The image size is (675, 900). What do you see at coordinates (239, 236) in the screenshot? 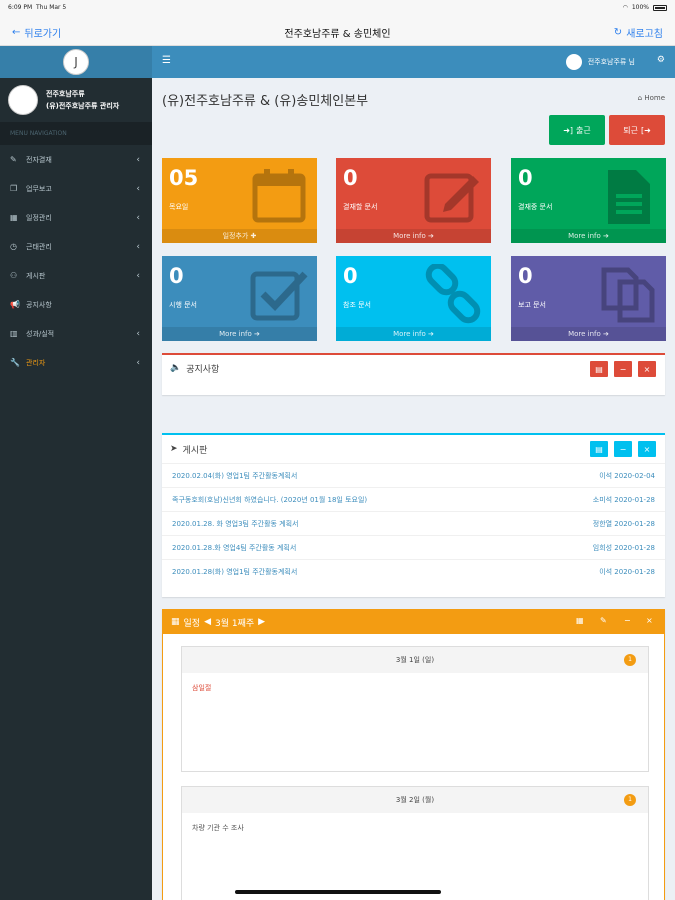
I see `add-schedule-link: 일정추가 ✚` at bounding box center [239, 236].